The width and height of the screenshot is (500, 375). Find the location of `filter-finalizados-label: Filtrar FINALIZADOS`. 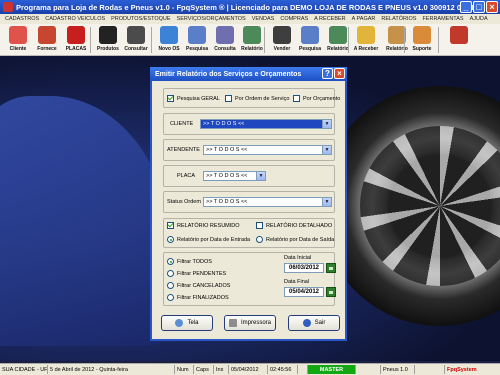

filter-finalizados-label: Filtrar FINALIZADOS is located at coordinates (203, 297).